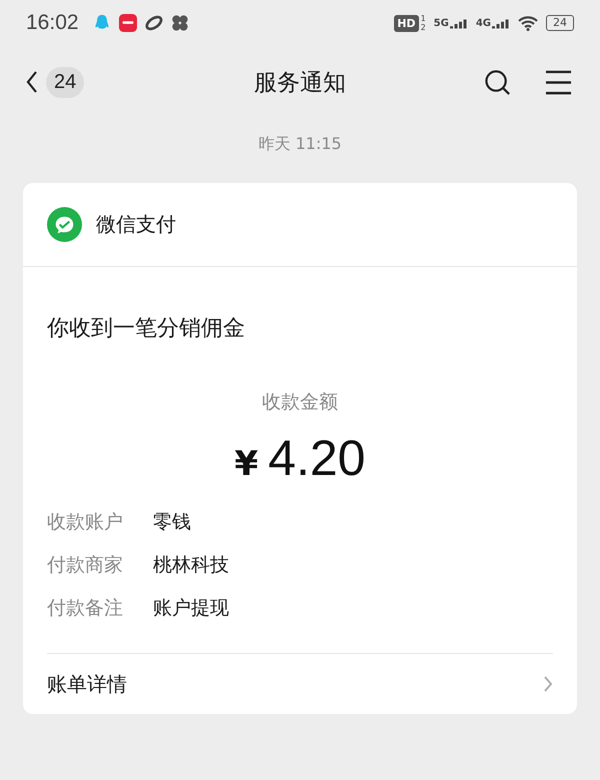 This screenshot has width=600, height=780. Describe the element at coordinates (172, 522) in the screenshot. I see `detail-value: 零钱` at that location.